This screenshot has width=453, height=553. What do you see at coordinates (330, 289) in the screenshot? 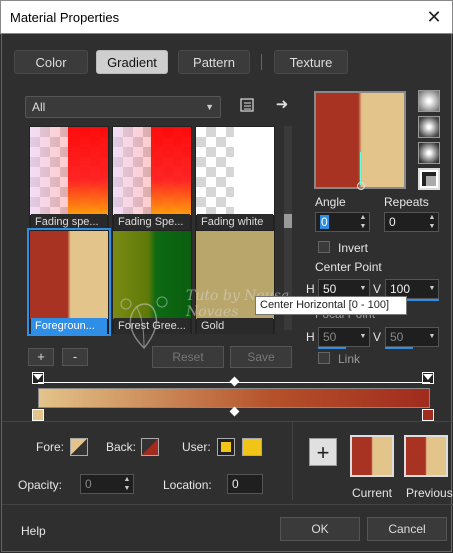
I see `center-h-value: 50` at bounding box center [330, 289].